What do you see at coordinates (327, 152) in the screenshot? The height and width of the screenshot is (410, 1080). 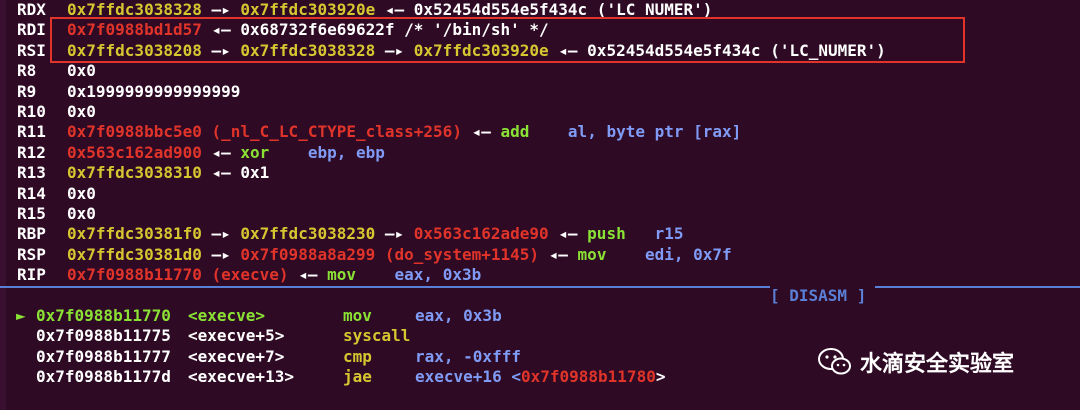 I see `value-token: ebp, ebp` at bounding box center [327, 152].